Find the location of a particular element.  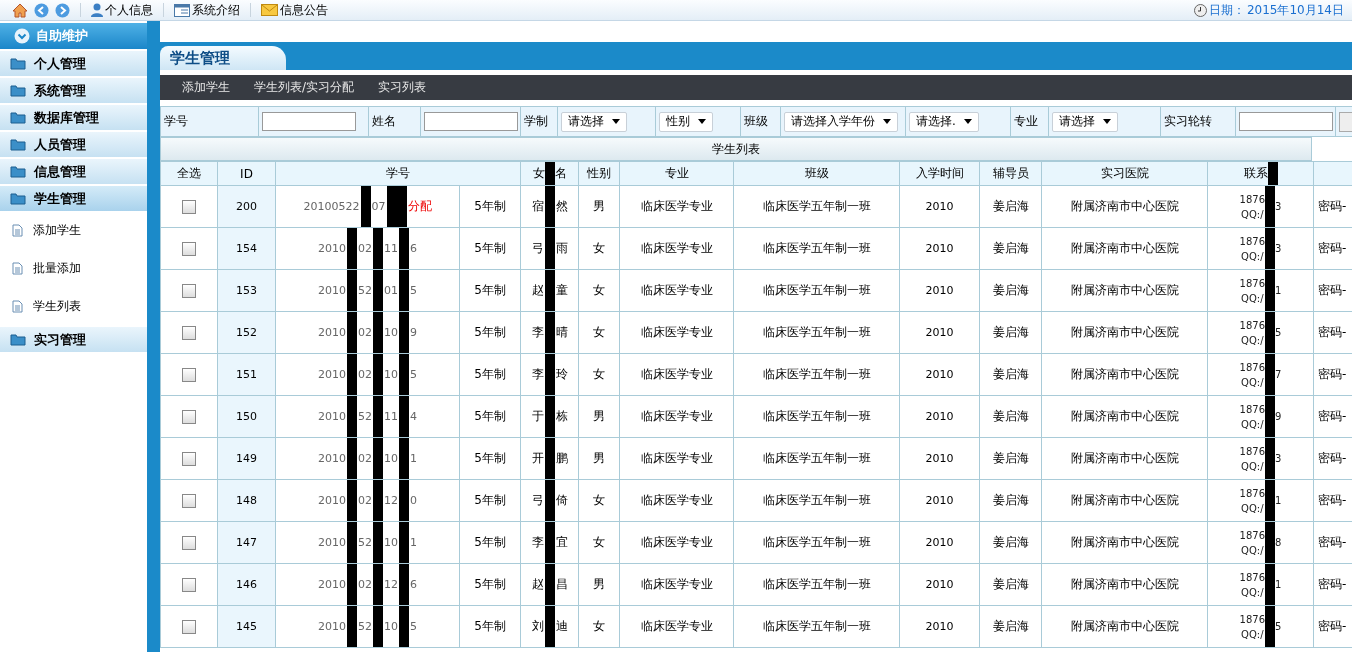

filter-dropdown: 性别 is located at coordinates (686, 121).